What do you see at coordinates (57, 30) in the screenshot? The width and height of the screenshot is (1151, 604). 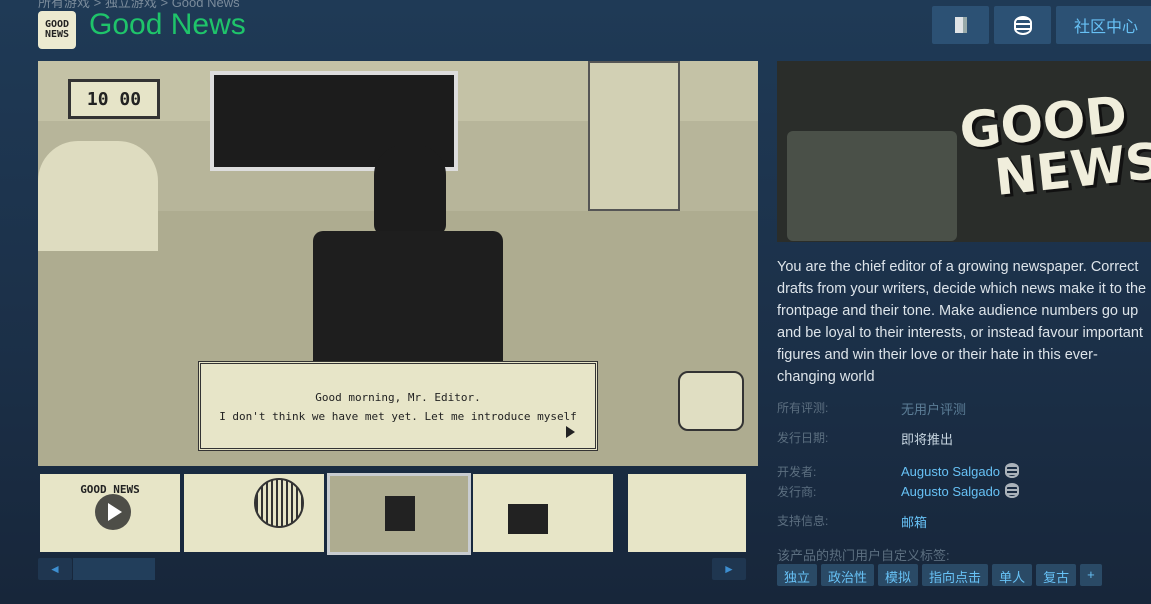 I see `app-logo: GOOD NEWS` at bounding box center [57, 30].